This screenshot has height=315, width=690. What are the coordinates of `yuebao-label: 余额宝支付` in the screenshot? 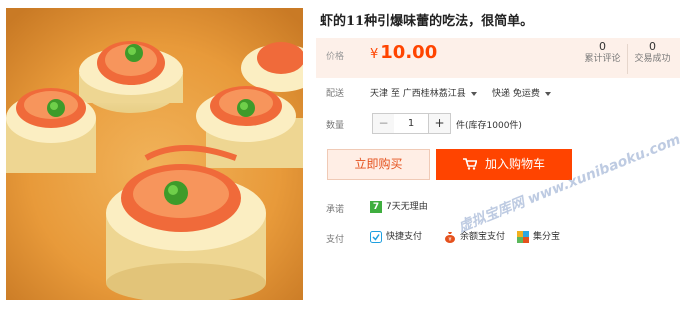 It's located at (483, 237).